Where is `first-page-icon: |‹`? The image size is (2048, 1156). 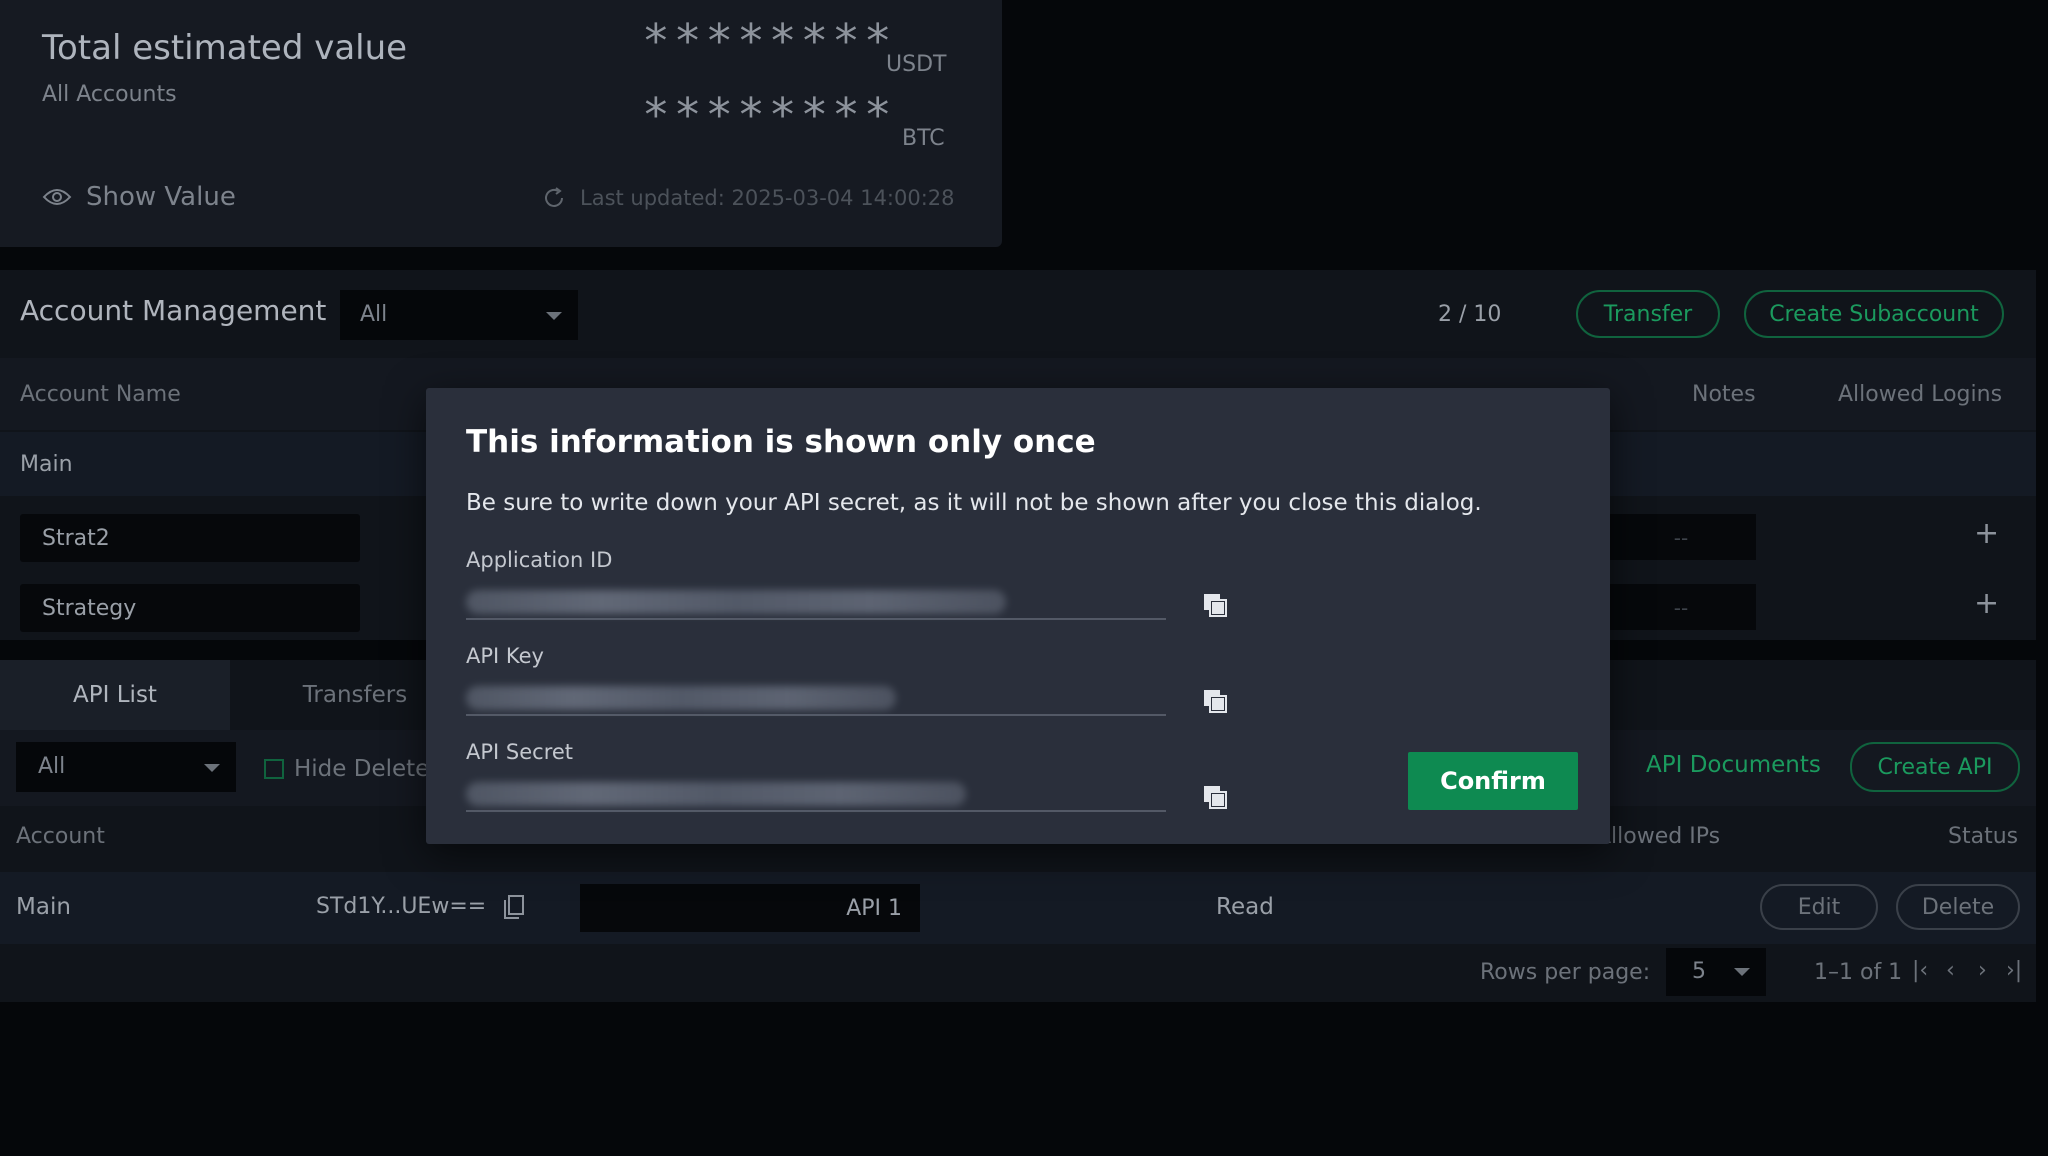
first-page-icon: |‹ is located at coordinates (1920, 970).